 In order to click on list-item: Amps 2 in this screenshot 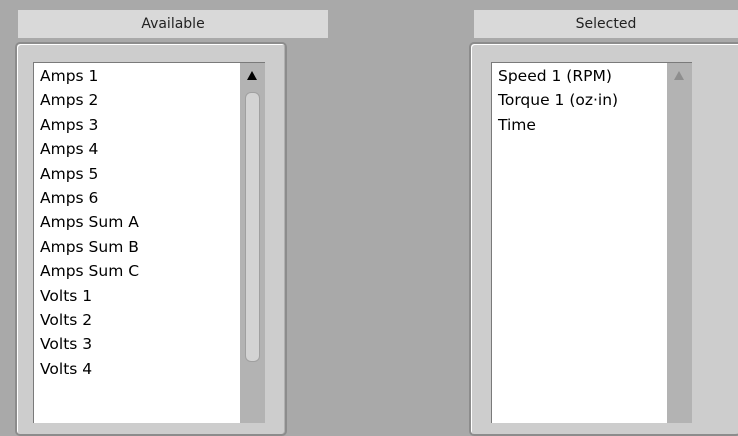, I will do `click(140, 100)`.